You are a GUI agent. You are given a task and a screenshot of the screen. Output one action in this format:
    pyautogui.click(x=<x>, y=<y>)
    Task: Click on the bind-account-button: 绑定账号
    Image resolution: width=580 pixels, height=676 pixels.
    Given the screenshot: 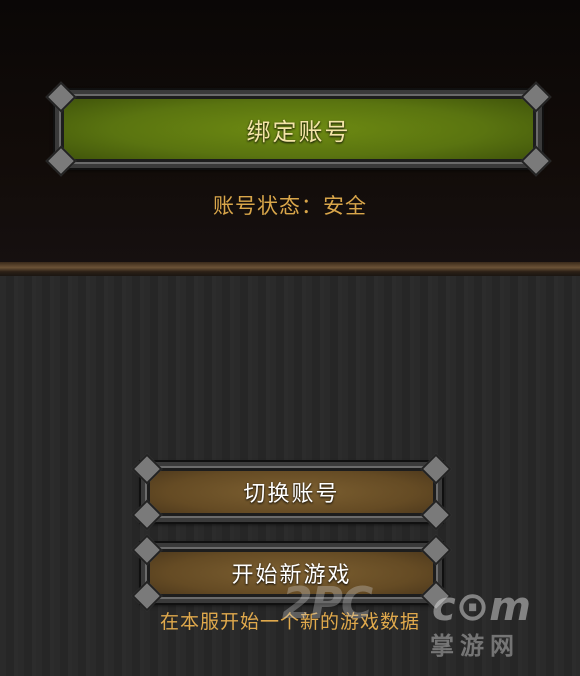 What is the action you would take?
    pyautogui.click(x=298, y=132)
    